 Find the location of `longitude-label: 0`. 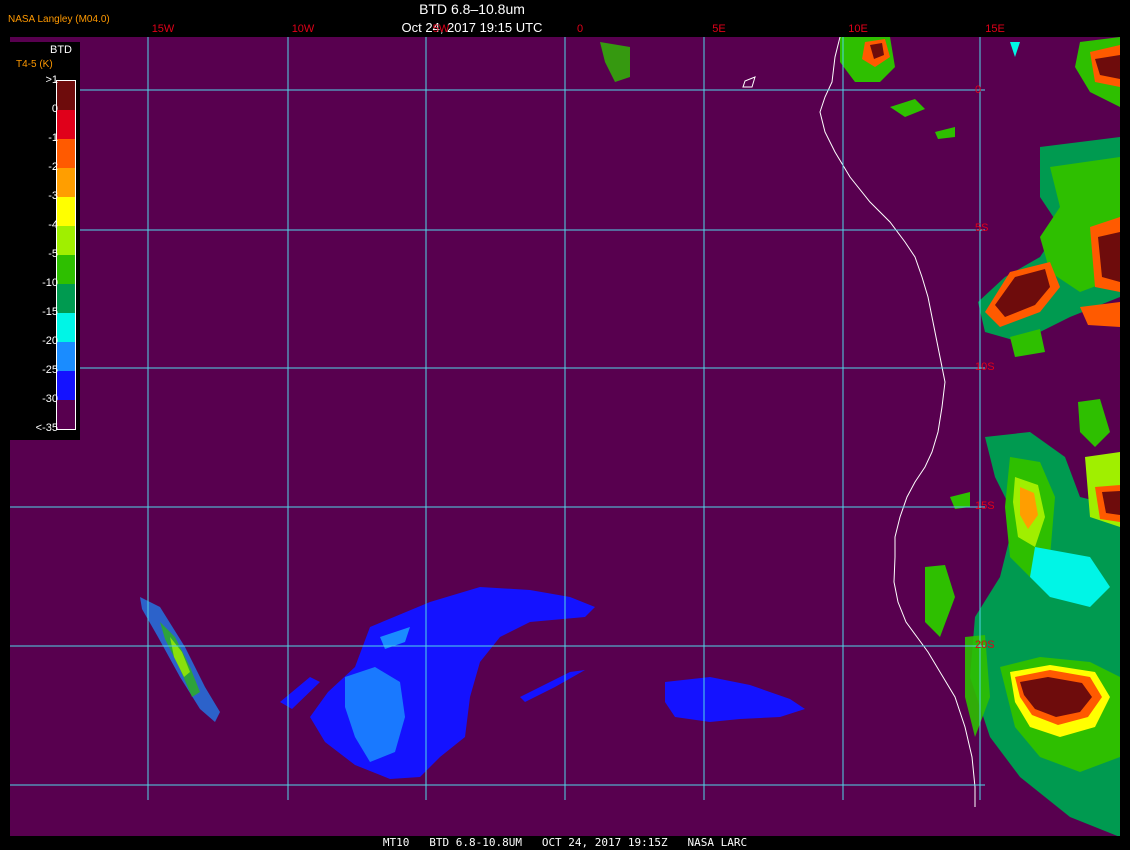

longitude-label: 0 is located at coordinates (580, 29).